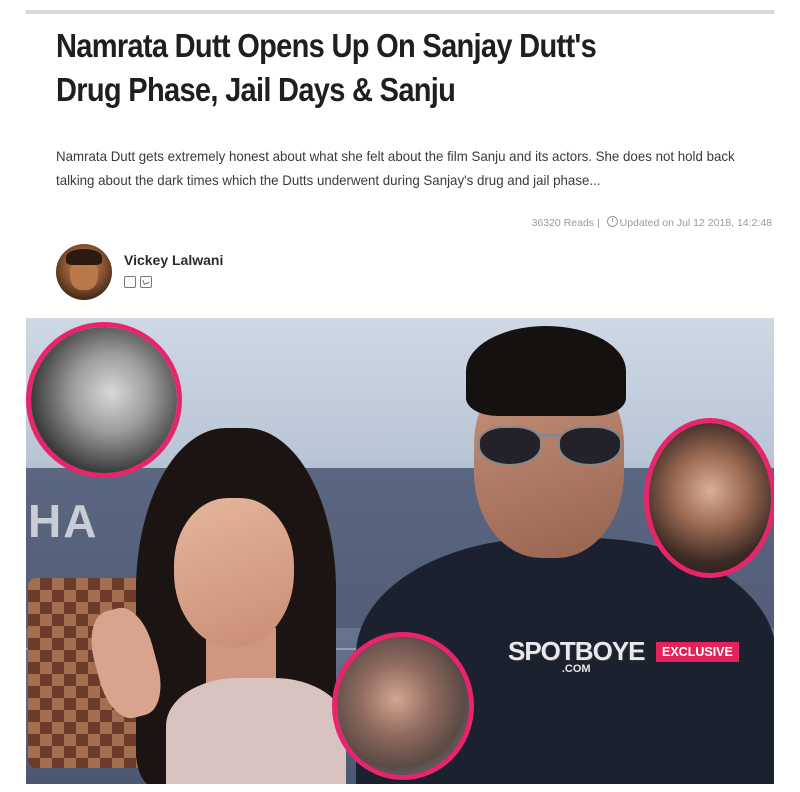 The width and height of the screenshot is (800, 792). I want to click on sunglasses-left-lens, so click(510, 446).